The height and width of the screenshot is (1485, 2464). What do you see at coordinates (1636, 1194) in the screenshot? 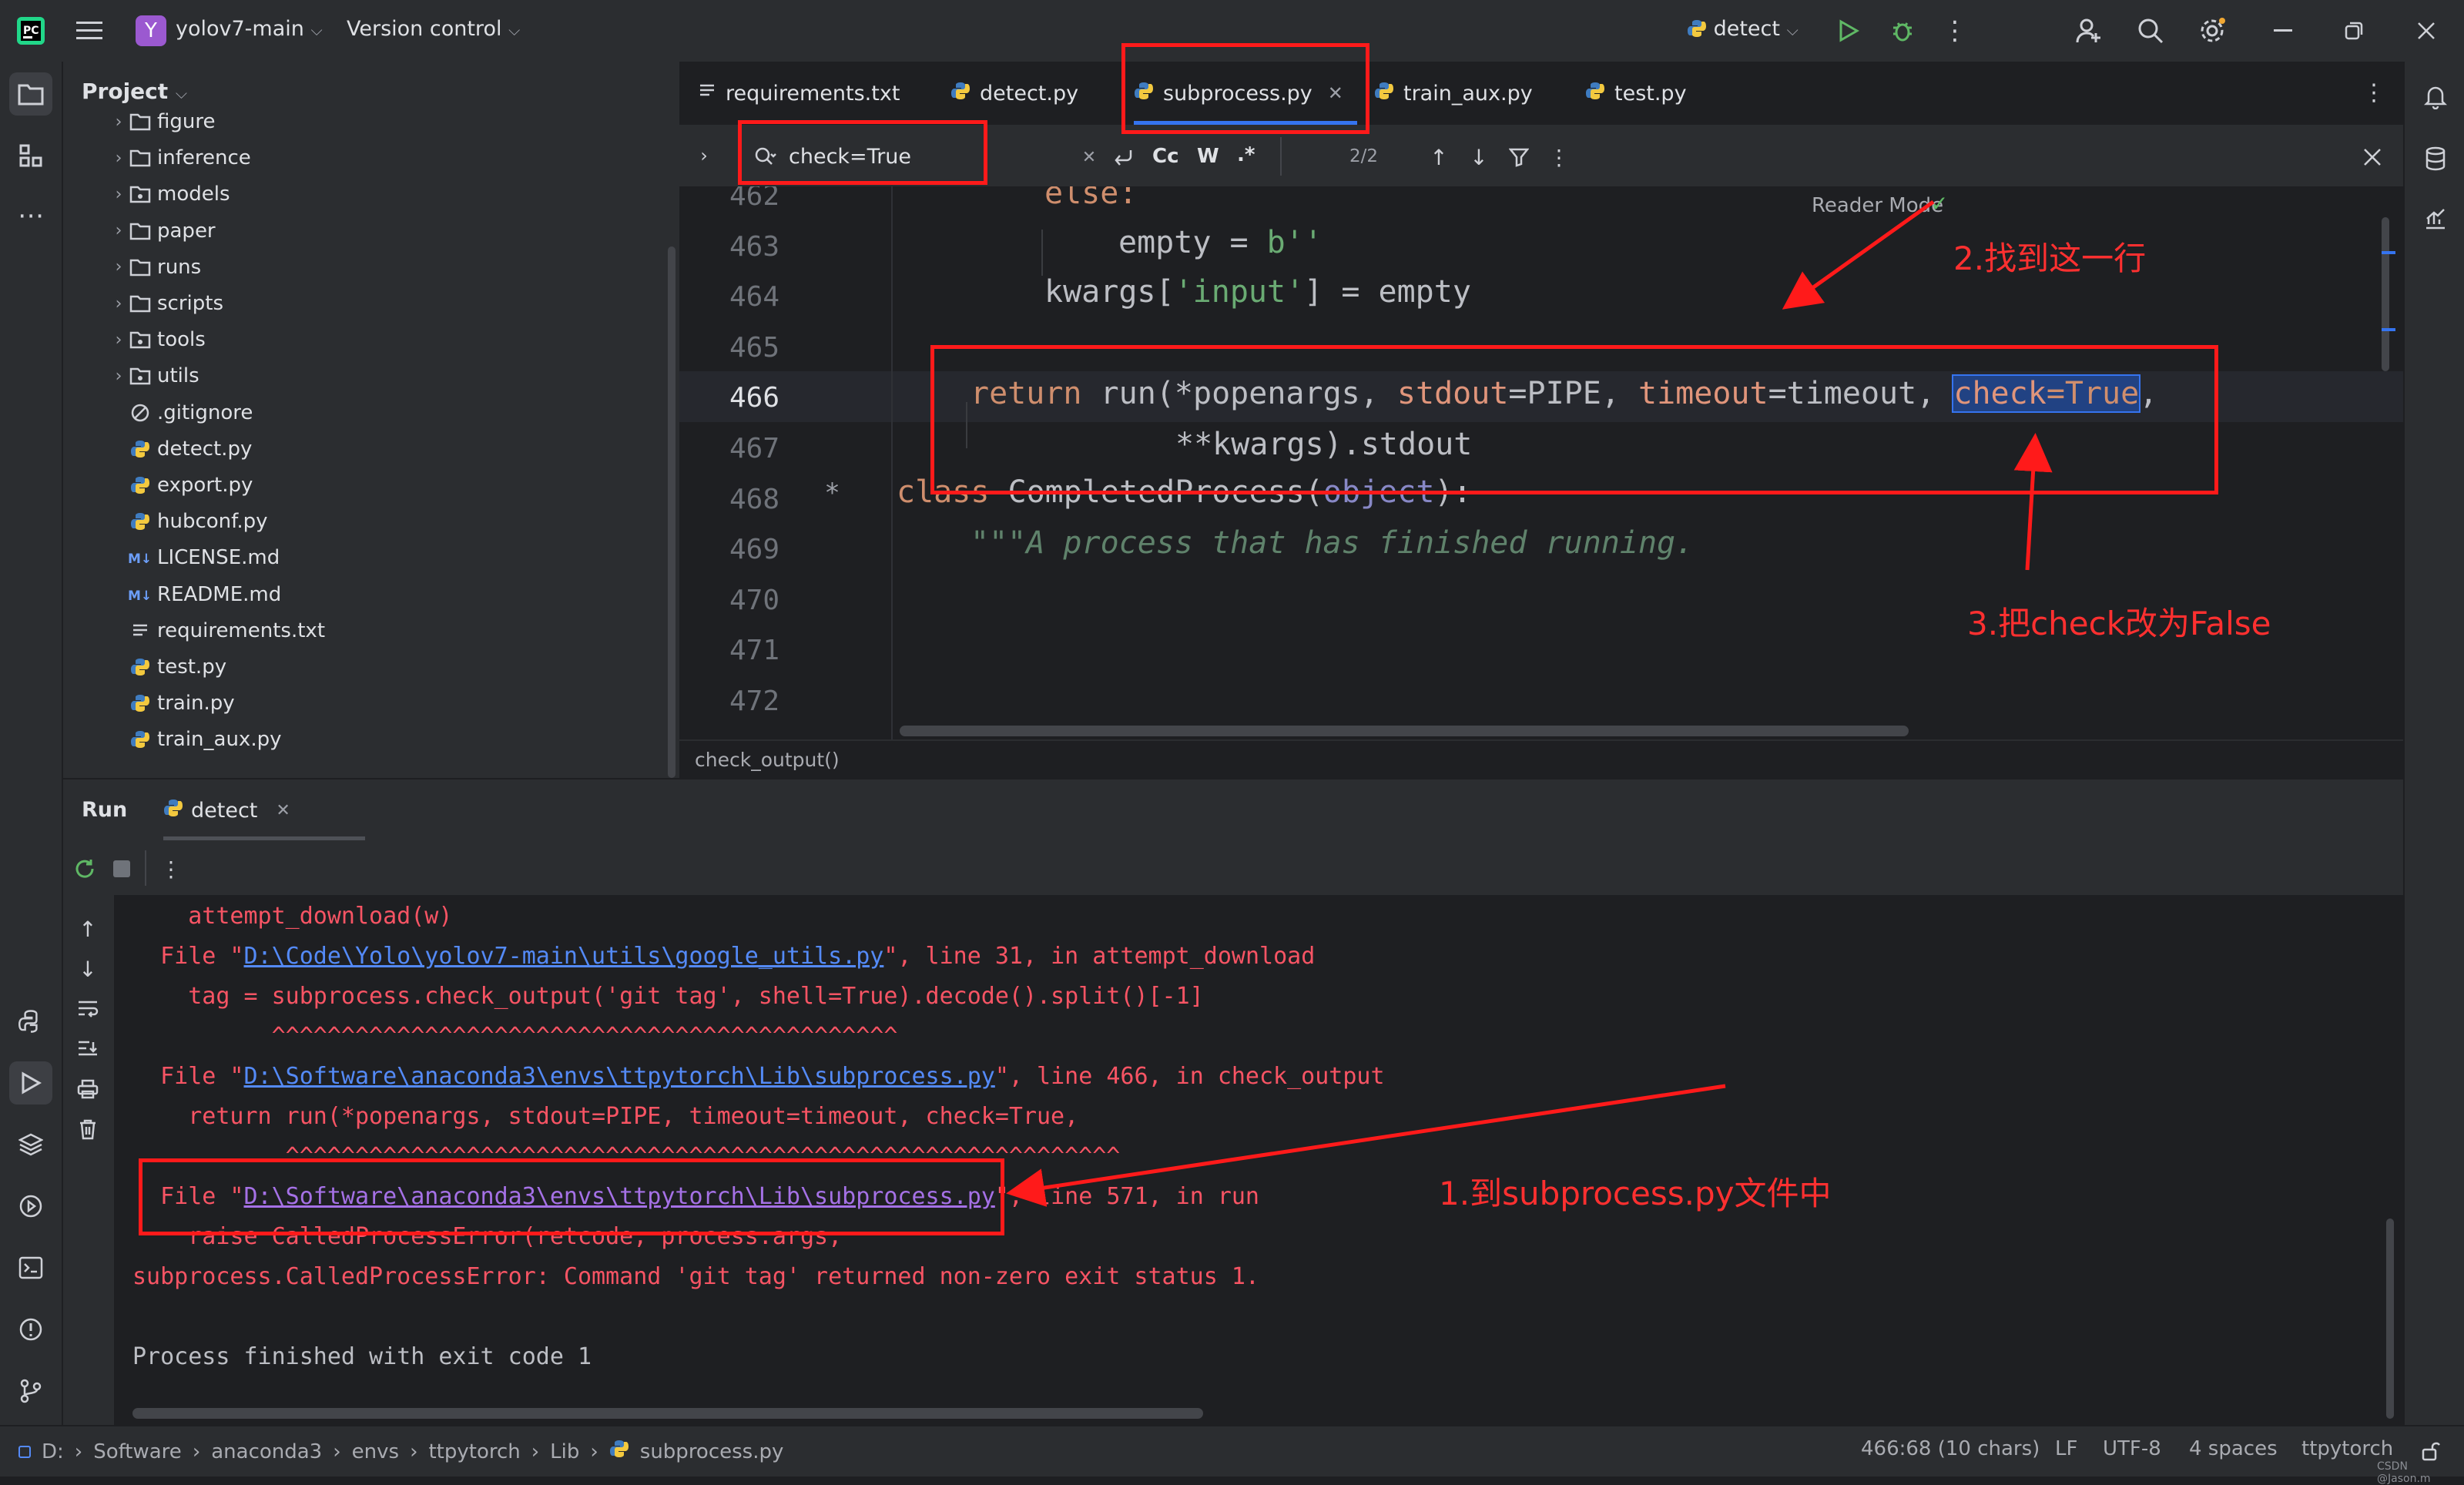
I see `annotation-step-1: 1.到subprocess.py文件中` at bounding box center [1636, 1194].